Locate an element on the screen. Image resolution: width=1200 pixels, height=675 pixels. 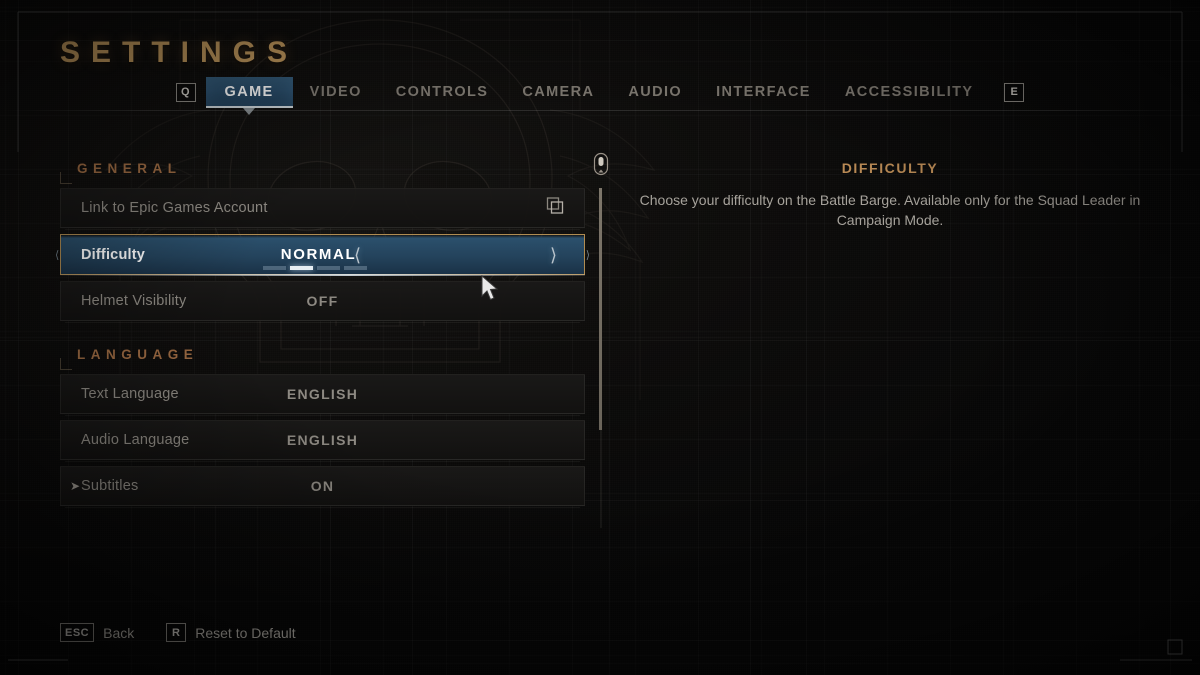
tab-next-key-hint: E is located at coordinates (1014, 92).